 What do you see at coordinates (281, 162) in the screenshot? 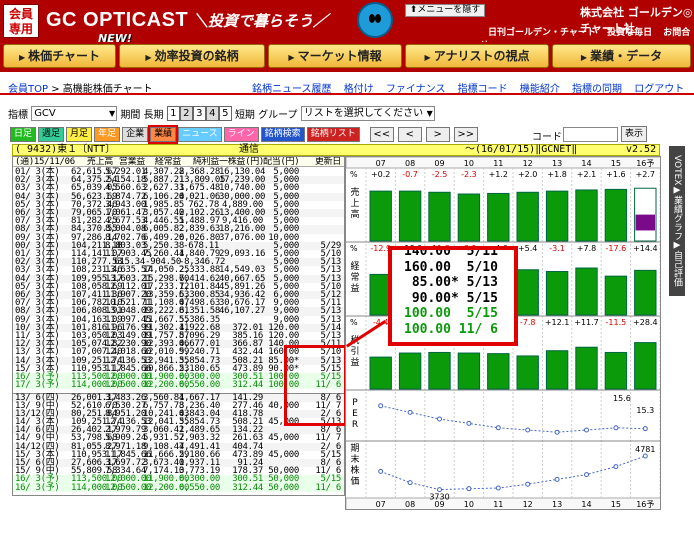
I see `table-cell: 配当(円)` at bounding box center [281, 162].